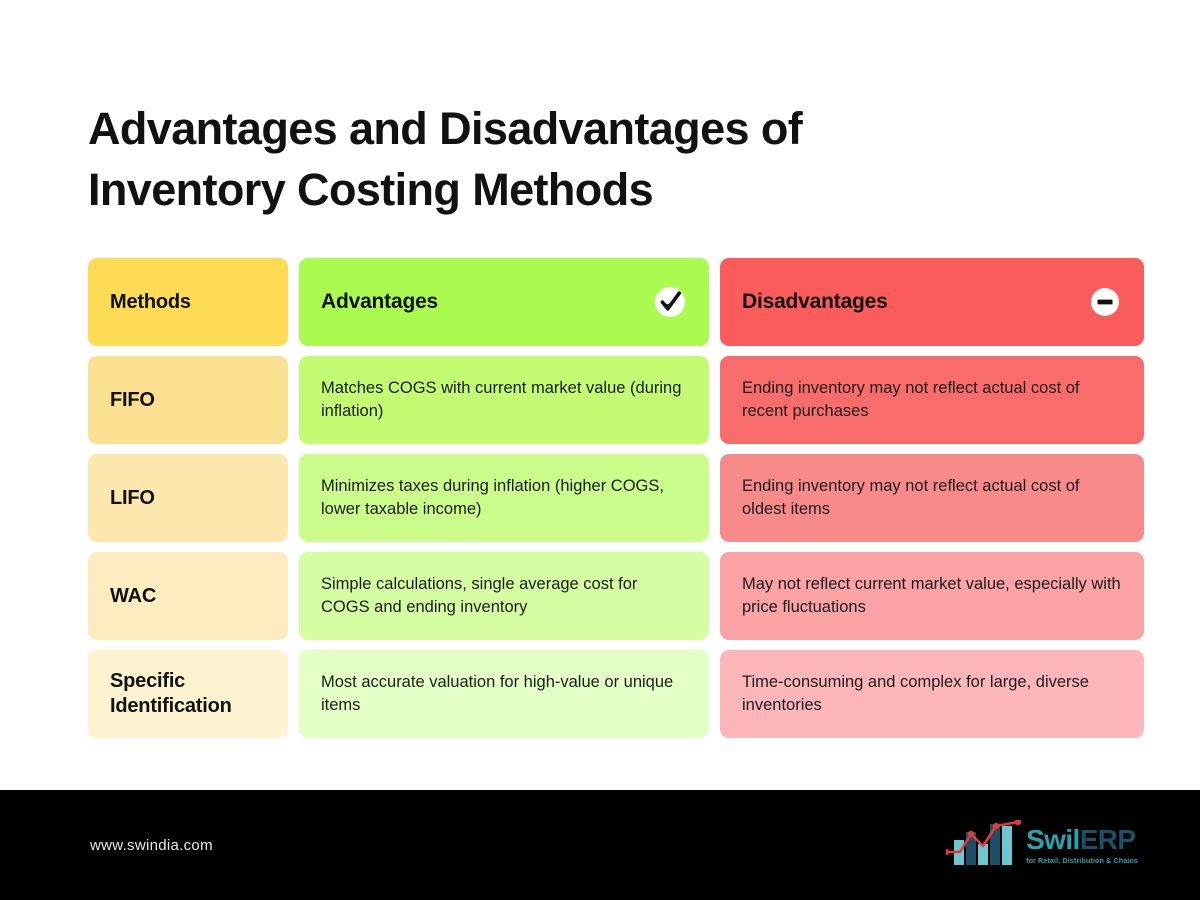 The height and width of the screenshot is (900, 1200). Describe the element at coordinates (371, 190) in the screenshot. I see `page-title-line-2: Inventory Costing Methods` at that location.